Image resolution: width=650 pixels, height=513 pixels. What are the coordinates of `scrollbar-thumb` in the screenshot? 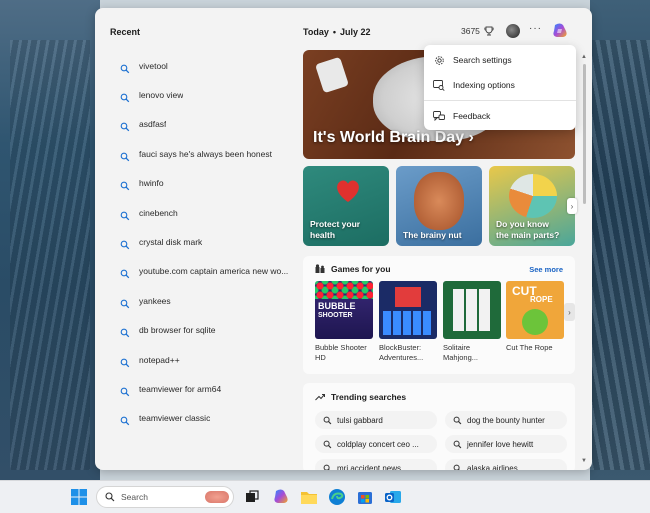 It's located at (584, 134).